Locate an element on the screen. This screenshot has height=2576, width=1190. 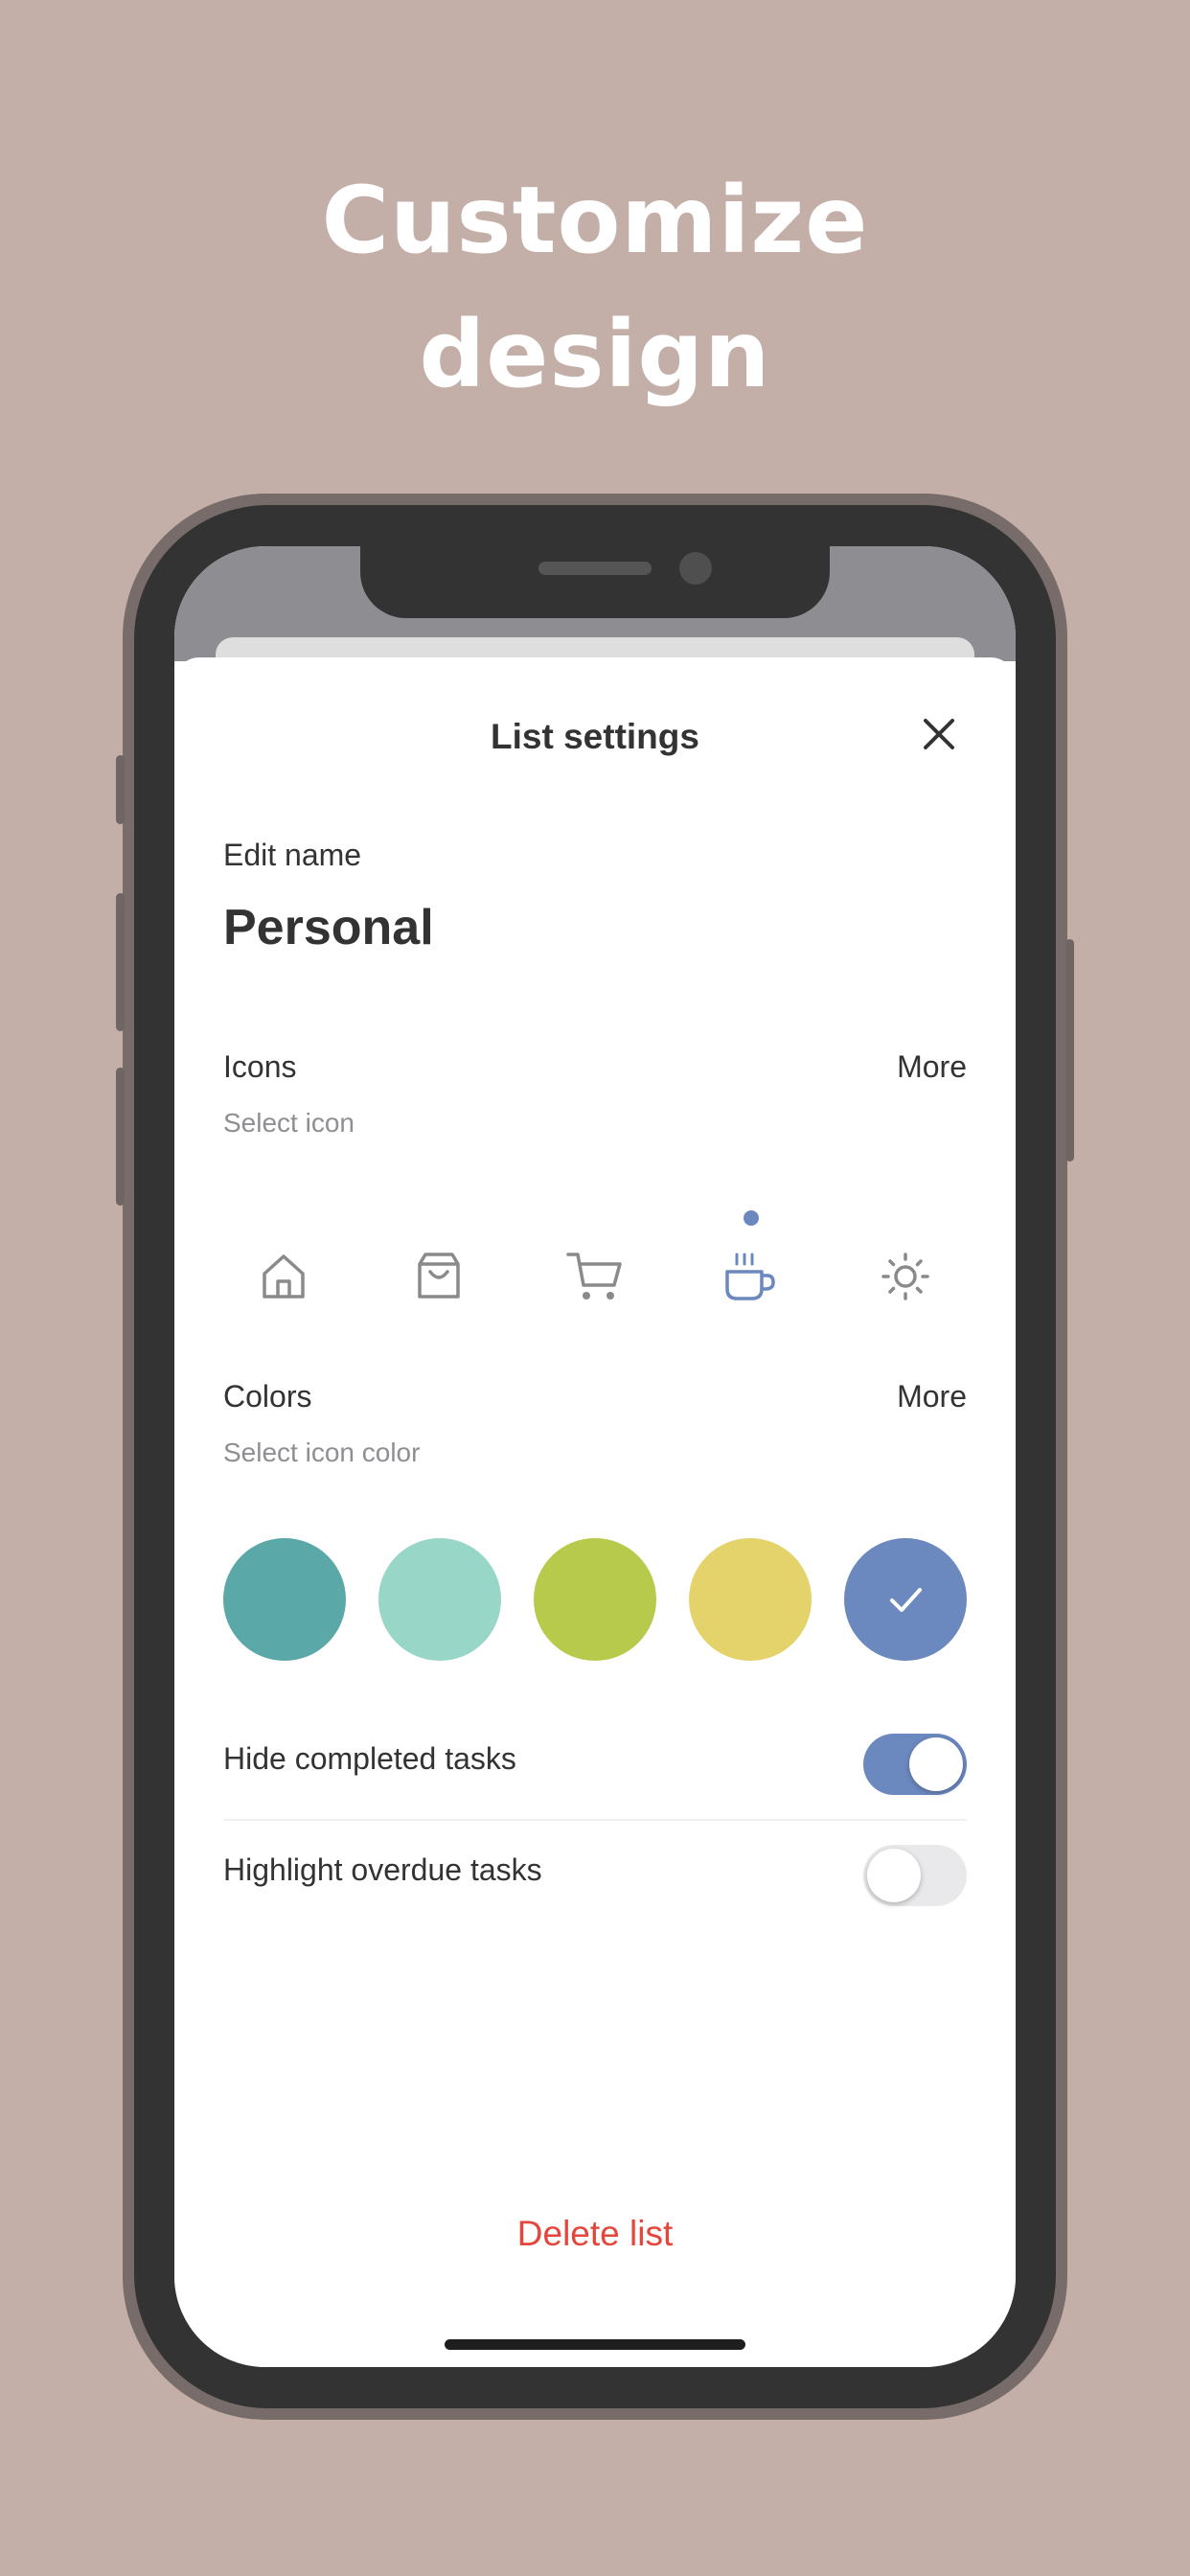
headline-line-1: Customize is located at coordinates (595, 220).